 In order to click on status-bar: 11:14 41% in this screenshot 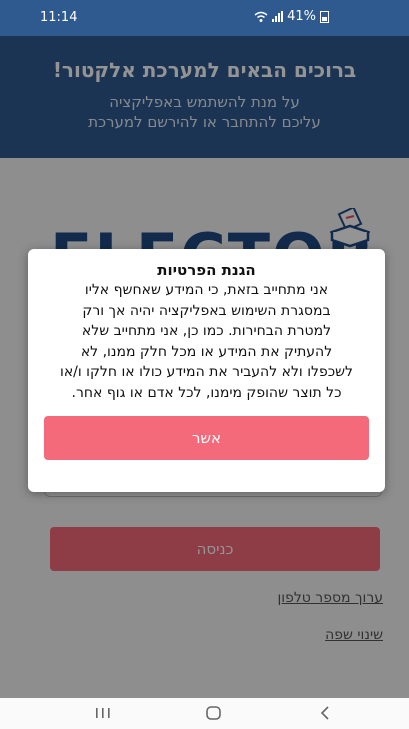, I will do `click(204, 18)`.